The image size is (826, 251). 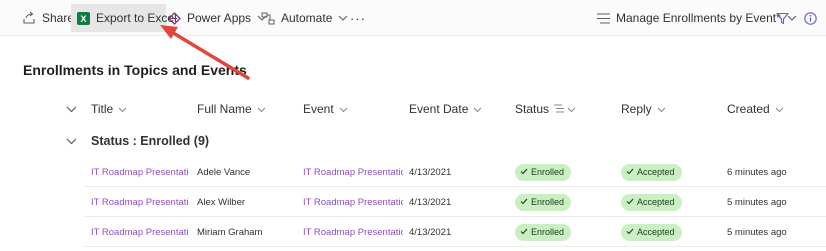 What do you see at coordinates (636, 109) in the screenshot?
I see `column-header-label: Reply` at bounding box center [636, 109].